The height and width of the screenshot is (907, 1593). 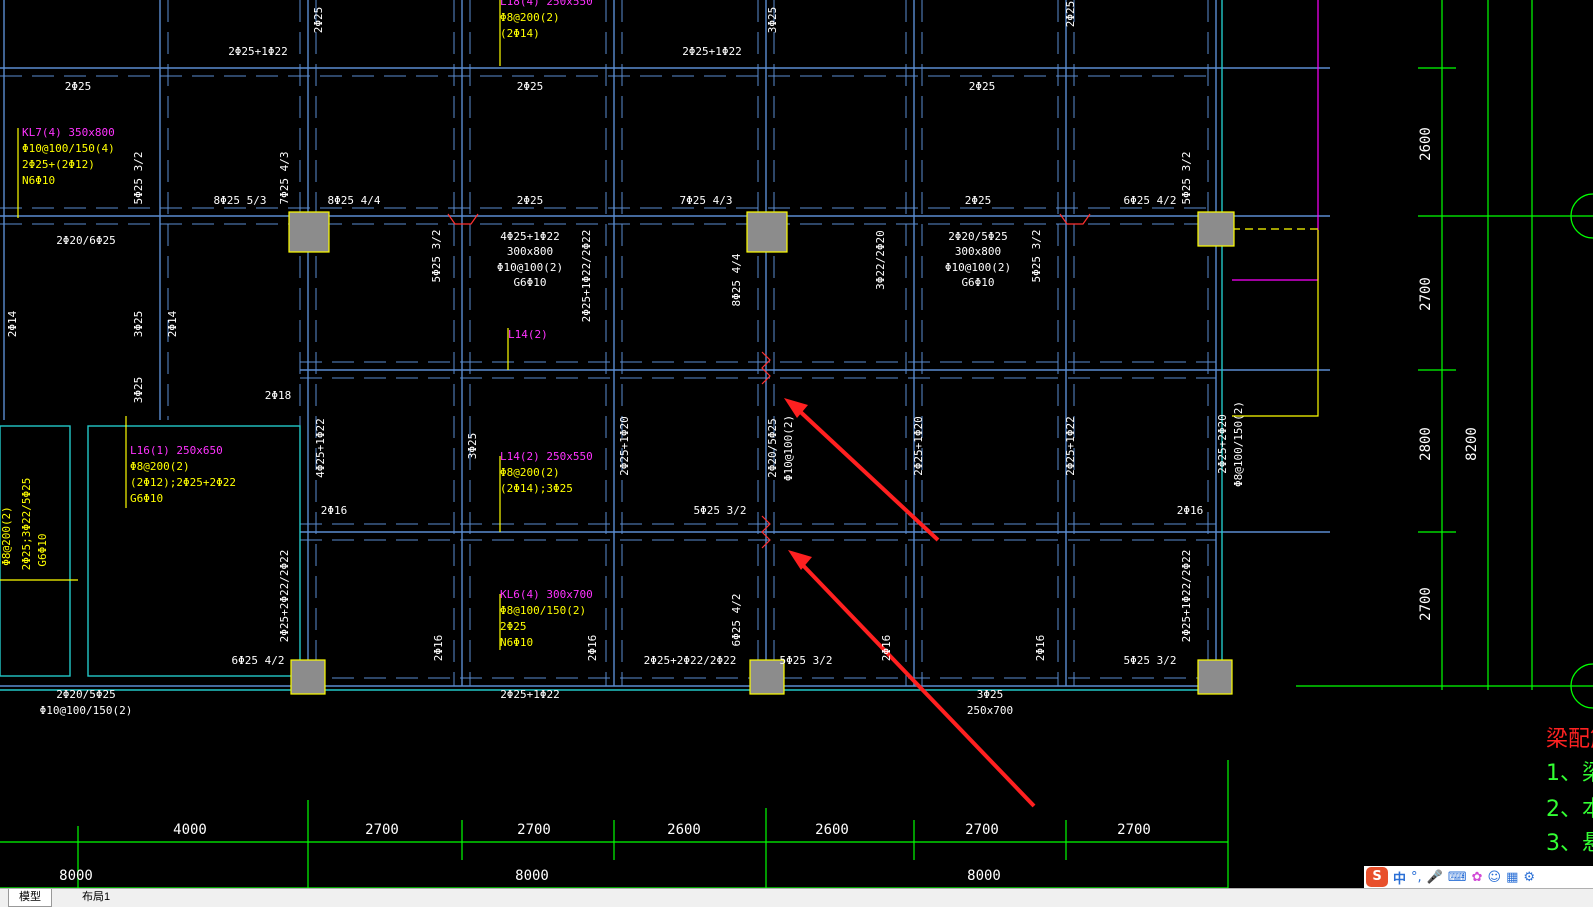 What do you see at coordinates (684, 830) in the screenshot?
I see `dimension-label: 2600` at bounding box center [684, 830].